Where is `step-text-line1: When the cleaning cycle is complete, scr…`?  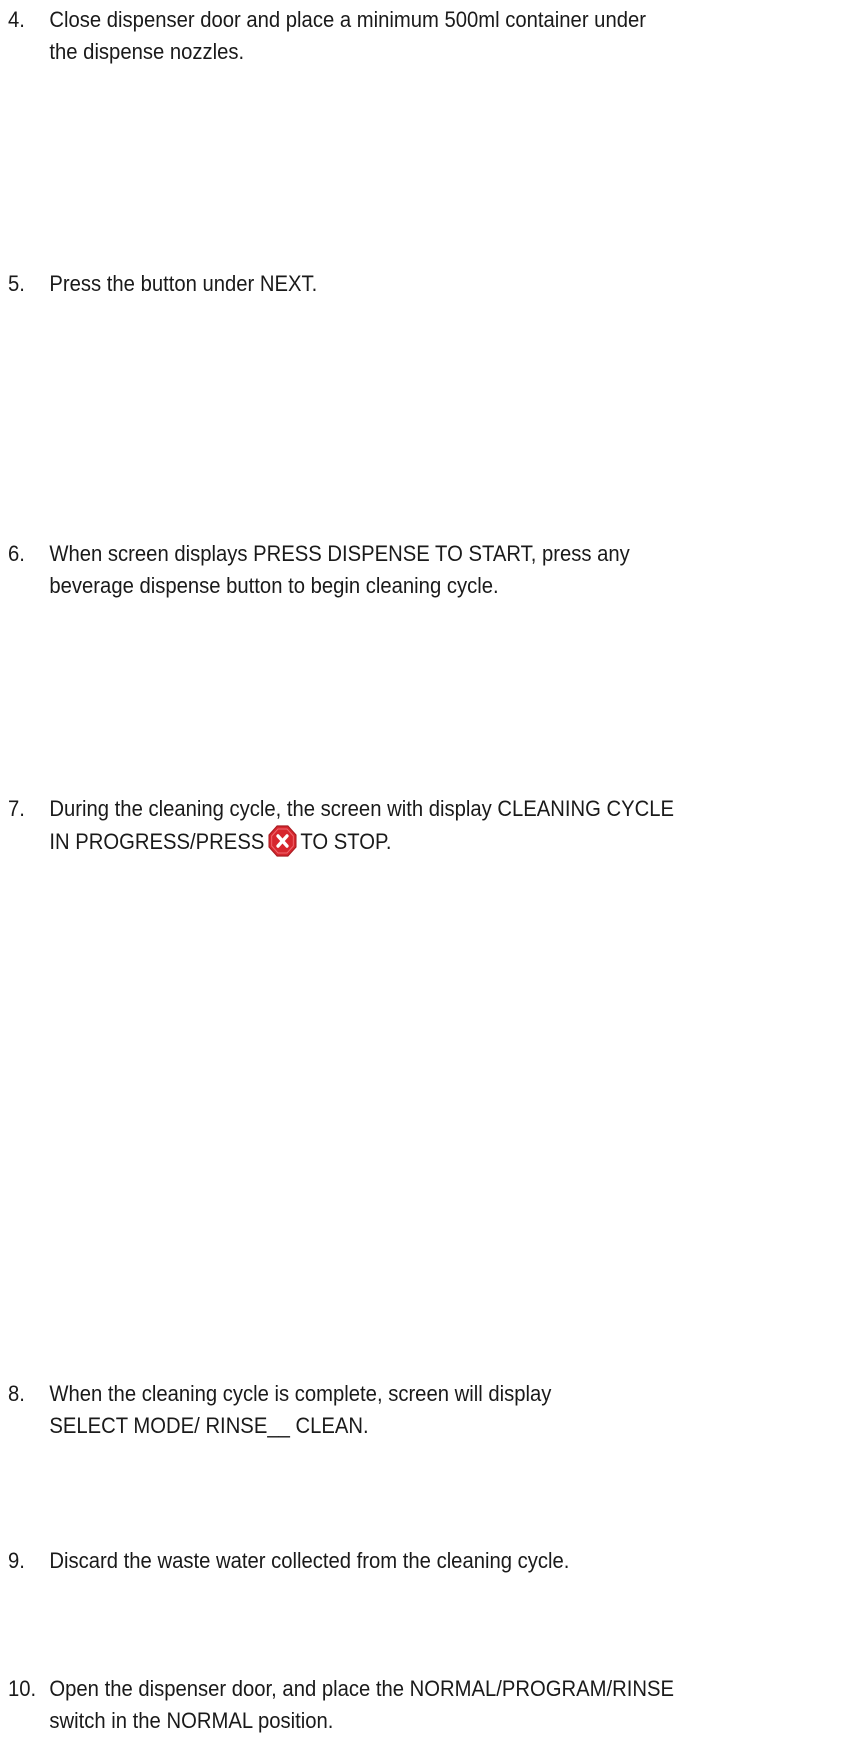 step-text-line1: When the cleaning cycle is complete, scr… is located at coordinates (300, 1393).